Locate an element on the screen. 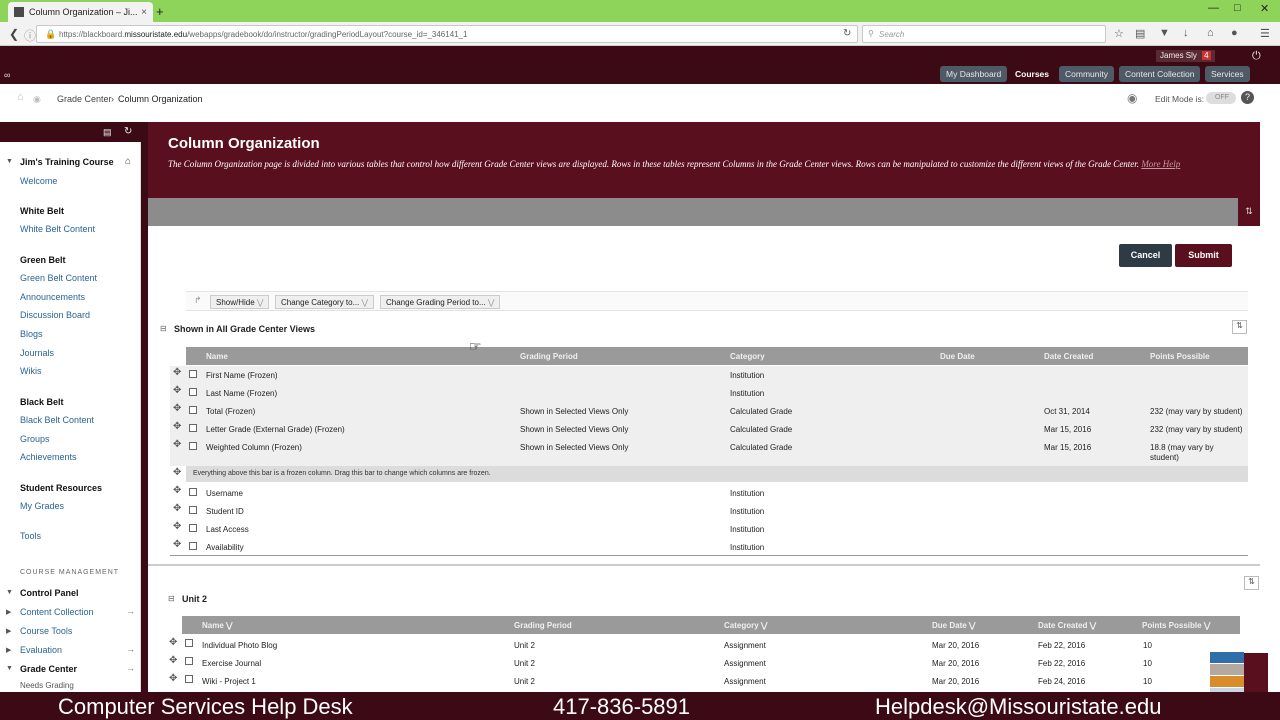 The width and height of the screenshot is (1280, 720). chat-icon: ● is located at coordinates (1234, 33).